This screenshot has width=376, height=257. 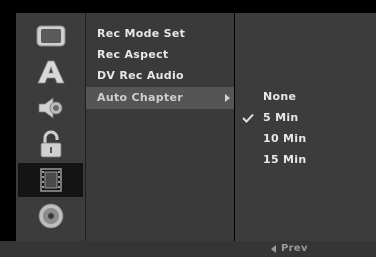 I want to click on tv-screen-icon, so click(x=50, y=36).